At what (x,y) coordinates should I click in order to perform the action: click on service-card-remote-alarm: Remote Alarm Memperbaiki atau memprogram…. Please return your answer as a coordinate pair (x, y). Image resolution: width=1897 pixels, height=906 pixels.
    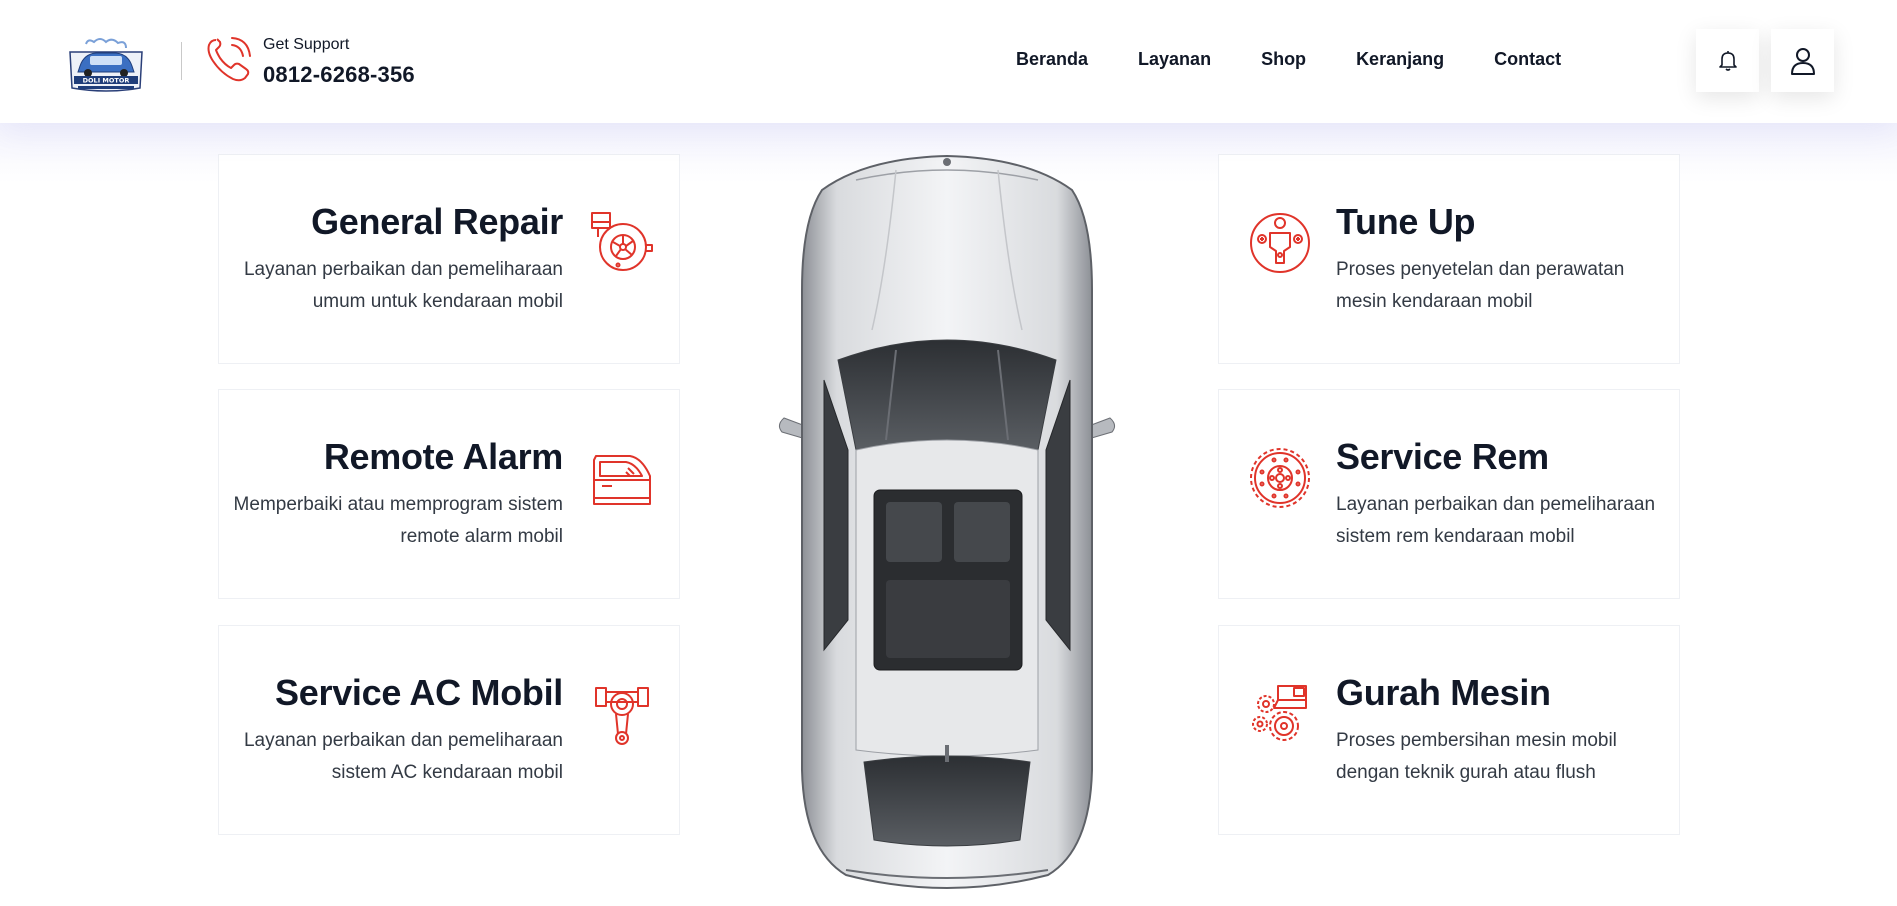
    Looking at the image, I should click on (449, 494).